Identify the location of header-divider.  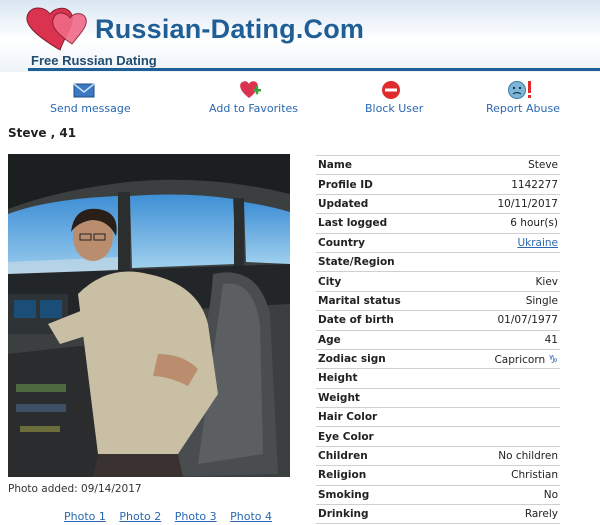
(314, 69).